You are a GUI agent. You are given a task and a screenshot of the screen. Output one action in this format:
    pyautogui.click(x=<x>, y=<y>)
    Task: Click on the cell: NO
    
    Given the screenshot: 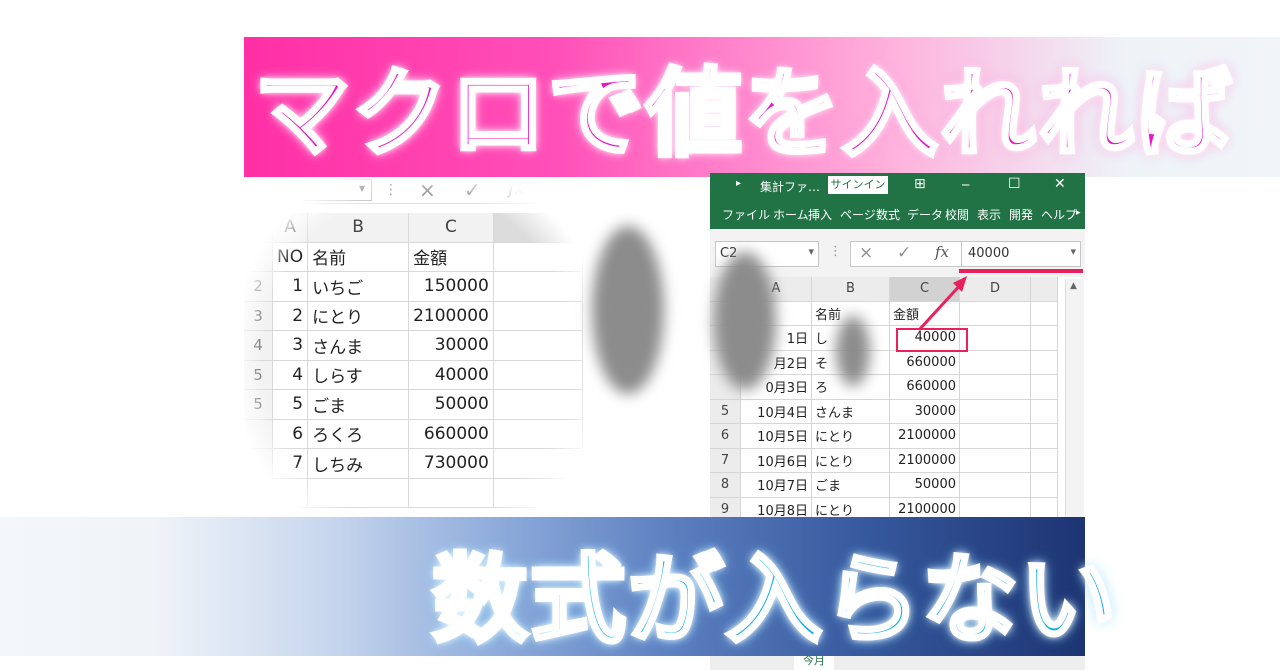 What is the action you would take?
    pyautogui.click(x=290, y=257)
    